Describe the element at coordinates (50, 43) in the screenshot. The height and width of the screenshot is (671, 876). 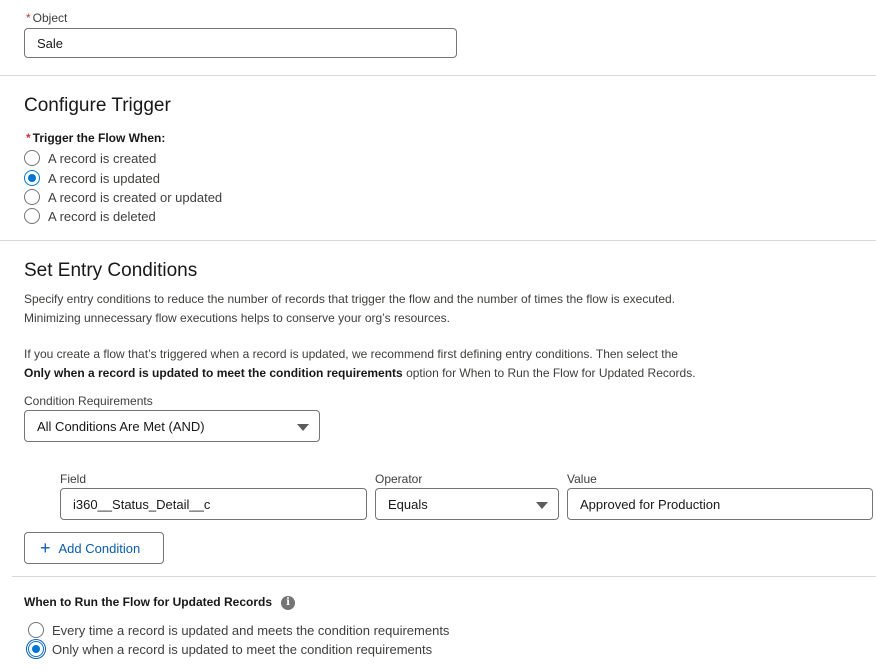
I see `object-value: Sale` at that location.